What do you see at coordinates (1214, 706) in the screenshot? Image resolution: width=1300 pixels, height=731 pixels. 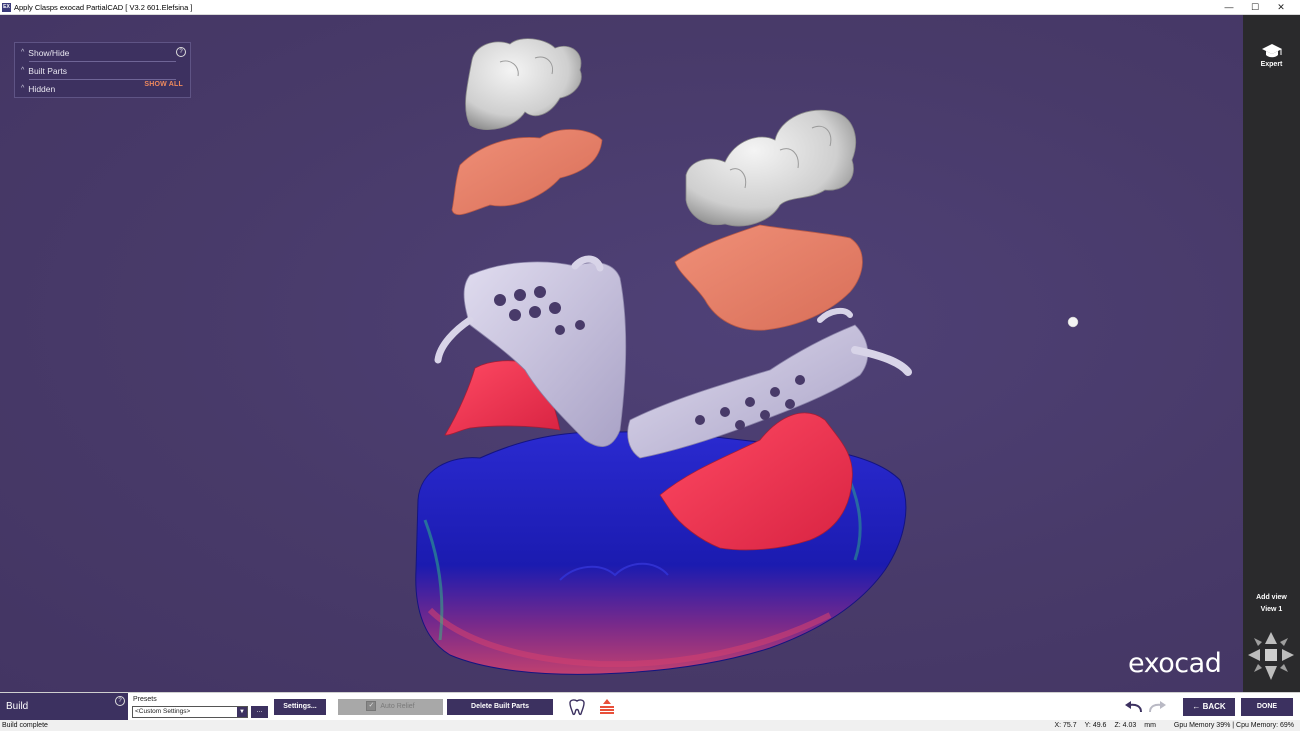 I see `back-label: BACK` at bounding box center [1214, 706].